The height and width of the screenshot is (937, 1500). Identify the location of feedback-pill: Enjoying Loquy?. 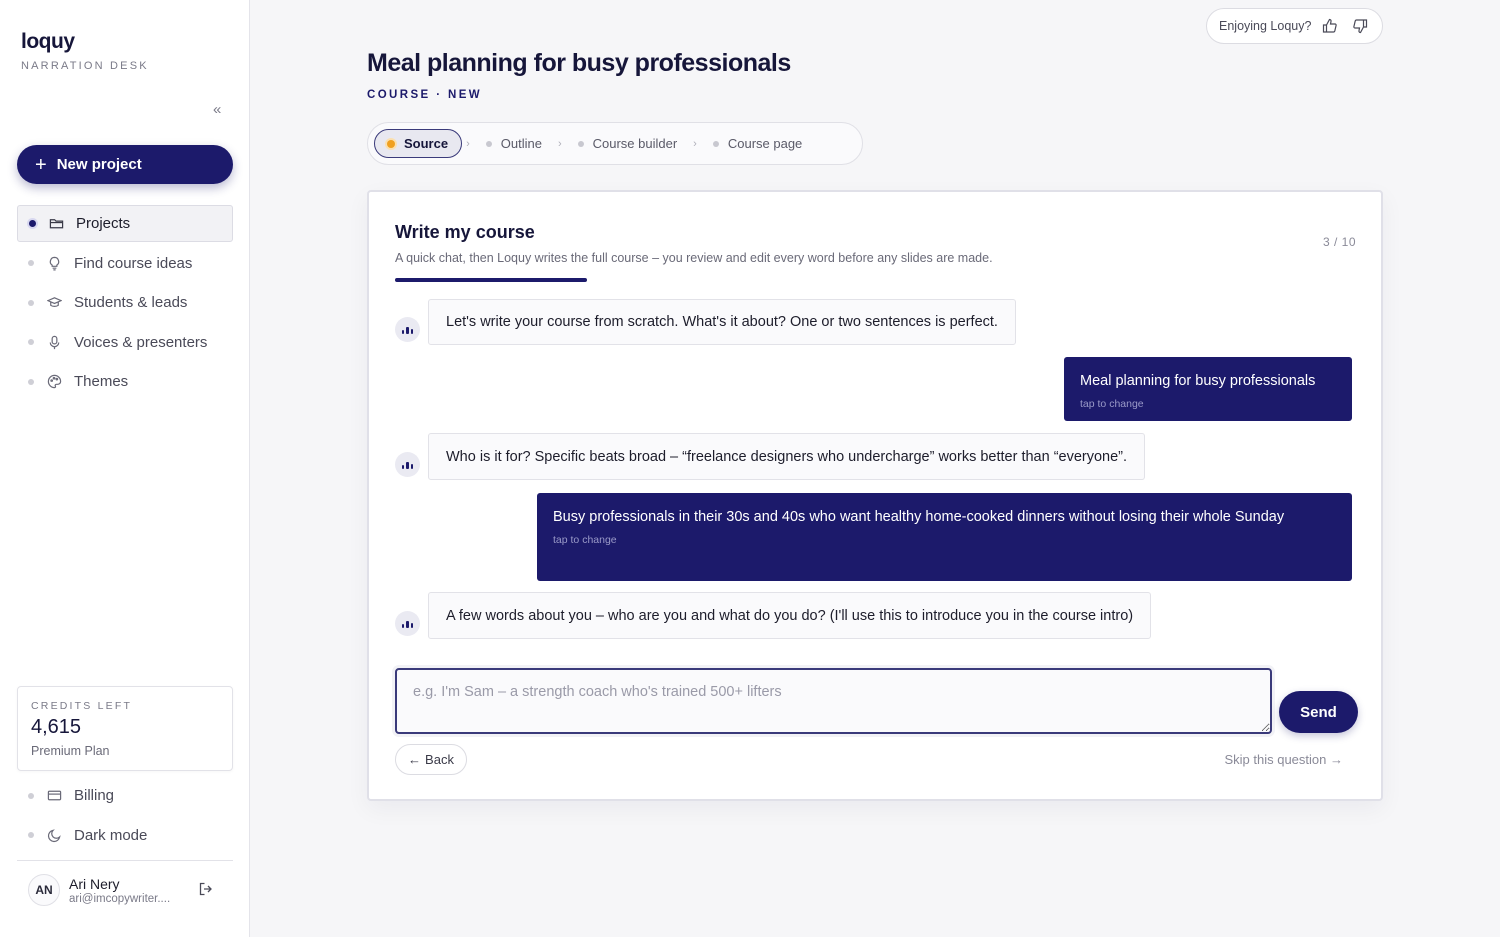
(1294, 26).